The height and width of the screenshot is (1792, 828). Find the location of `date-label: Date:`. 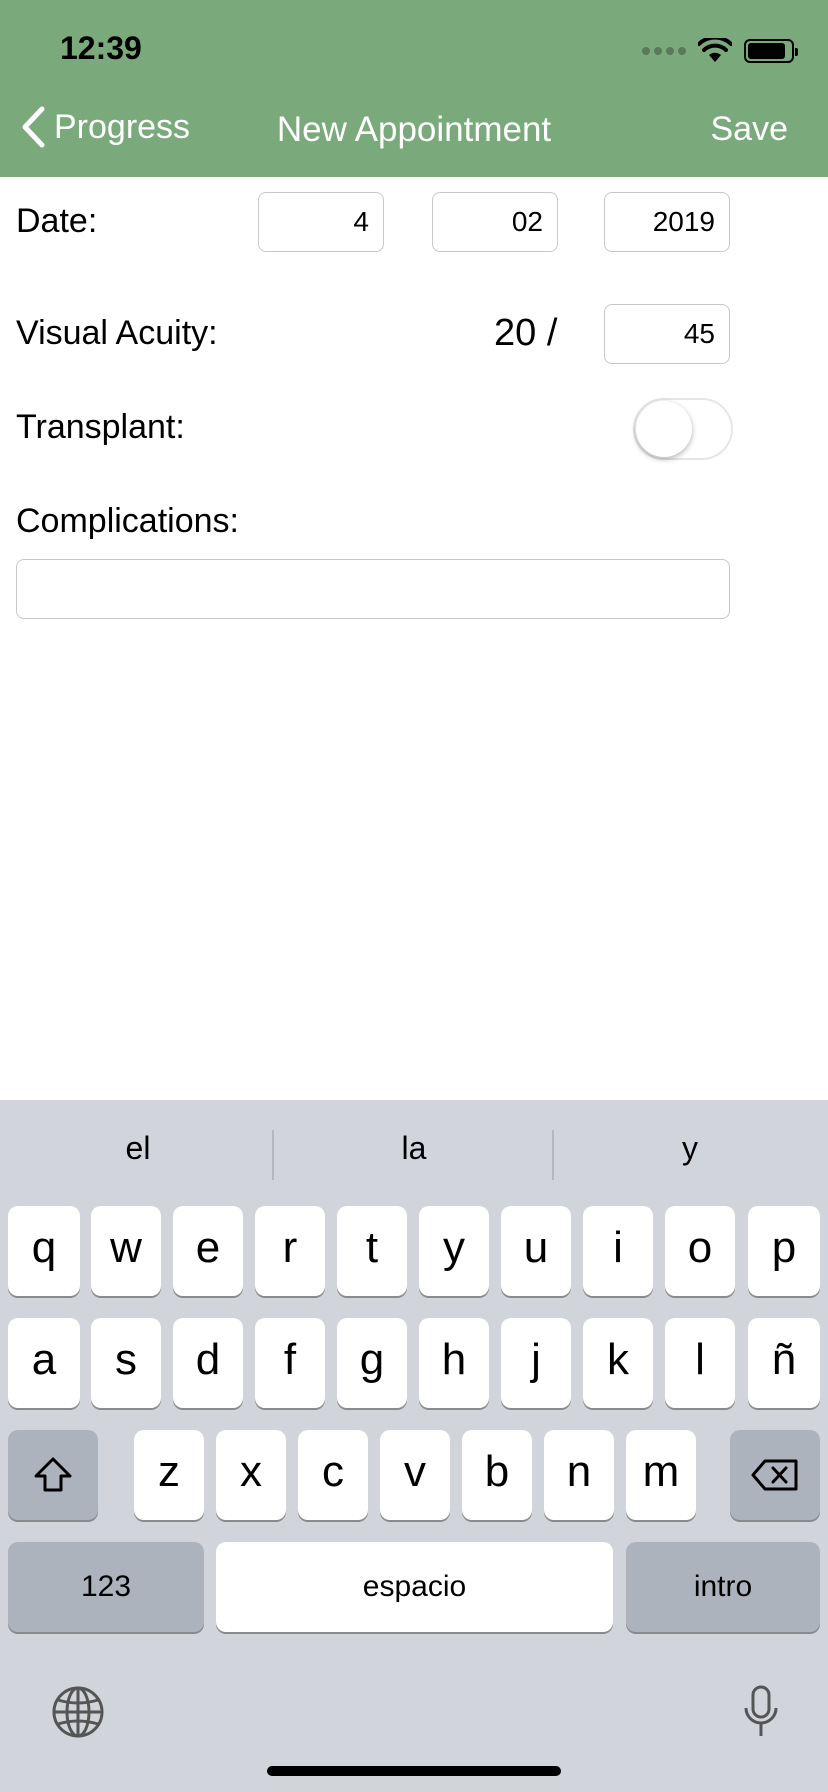

date-label: Date: is located at coordinates (57, 221).